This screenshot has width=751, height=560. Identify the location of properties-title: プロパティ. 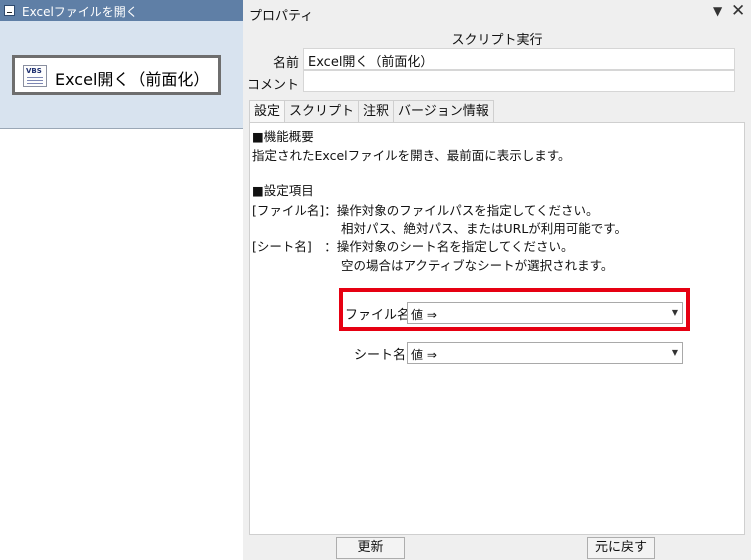
(281, 16).